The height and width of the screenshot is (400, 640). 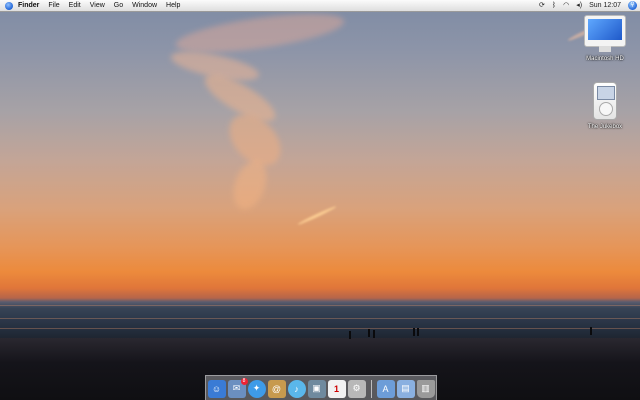 I want to click on menu-view: View, so click(x=97, y=5).